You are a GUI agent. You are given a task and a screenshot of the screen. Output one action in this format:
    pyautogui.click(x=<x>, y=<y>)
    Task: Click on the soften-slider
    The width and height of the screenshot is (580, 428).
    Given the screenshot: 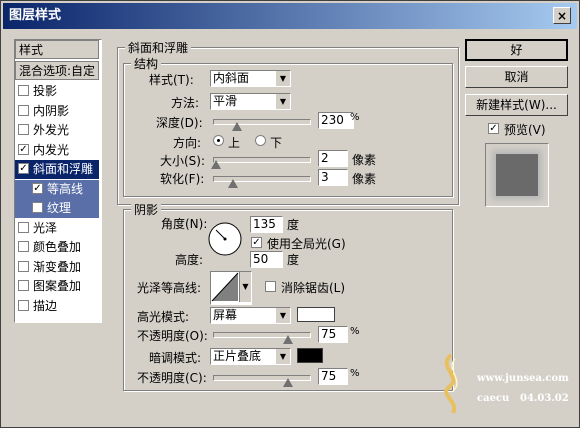 What is the action you would take?
    pyautogui.click(x=262, y=182)
    